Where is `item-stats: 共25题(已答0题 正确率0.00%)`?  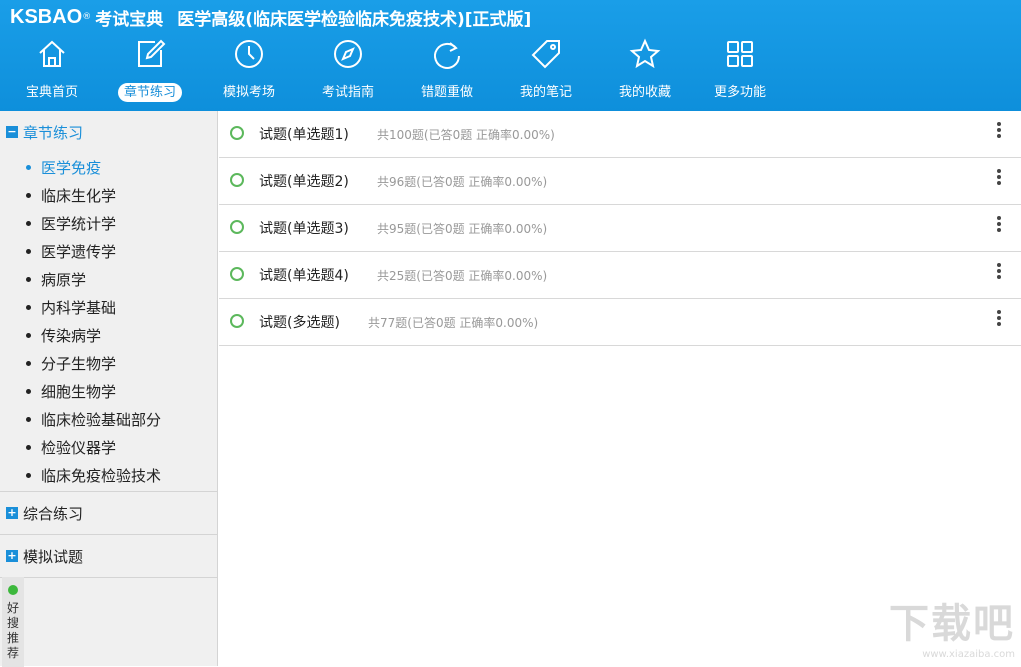 item-stats: 共25题(已答0题 正确率0.00%) is located at coordinates (462, 276).